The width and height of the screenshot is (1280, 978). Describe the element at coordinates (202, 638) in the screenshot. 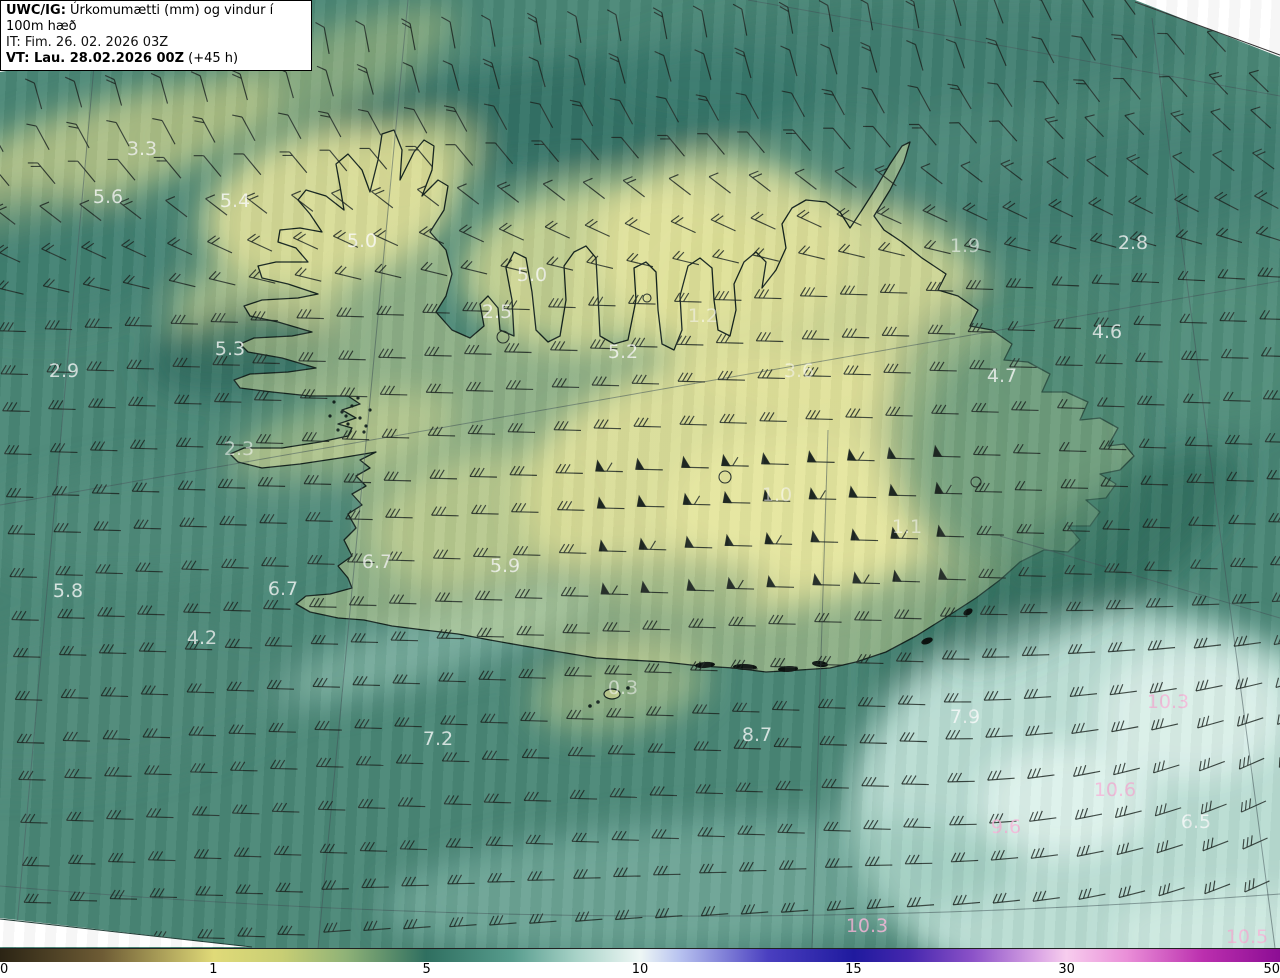

I see `precip-value-label: 4.2` at that location.